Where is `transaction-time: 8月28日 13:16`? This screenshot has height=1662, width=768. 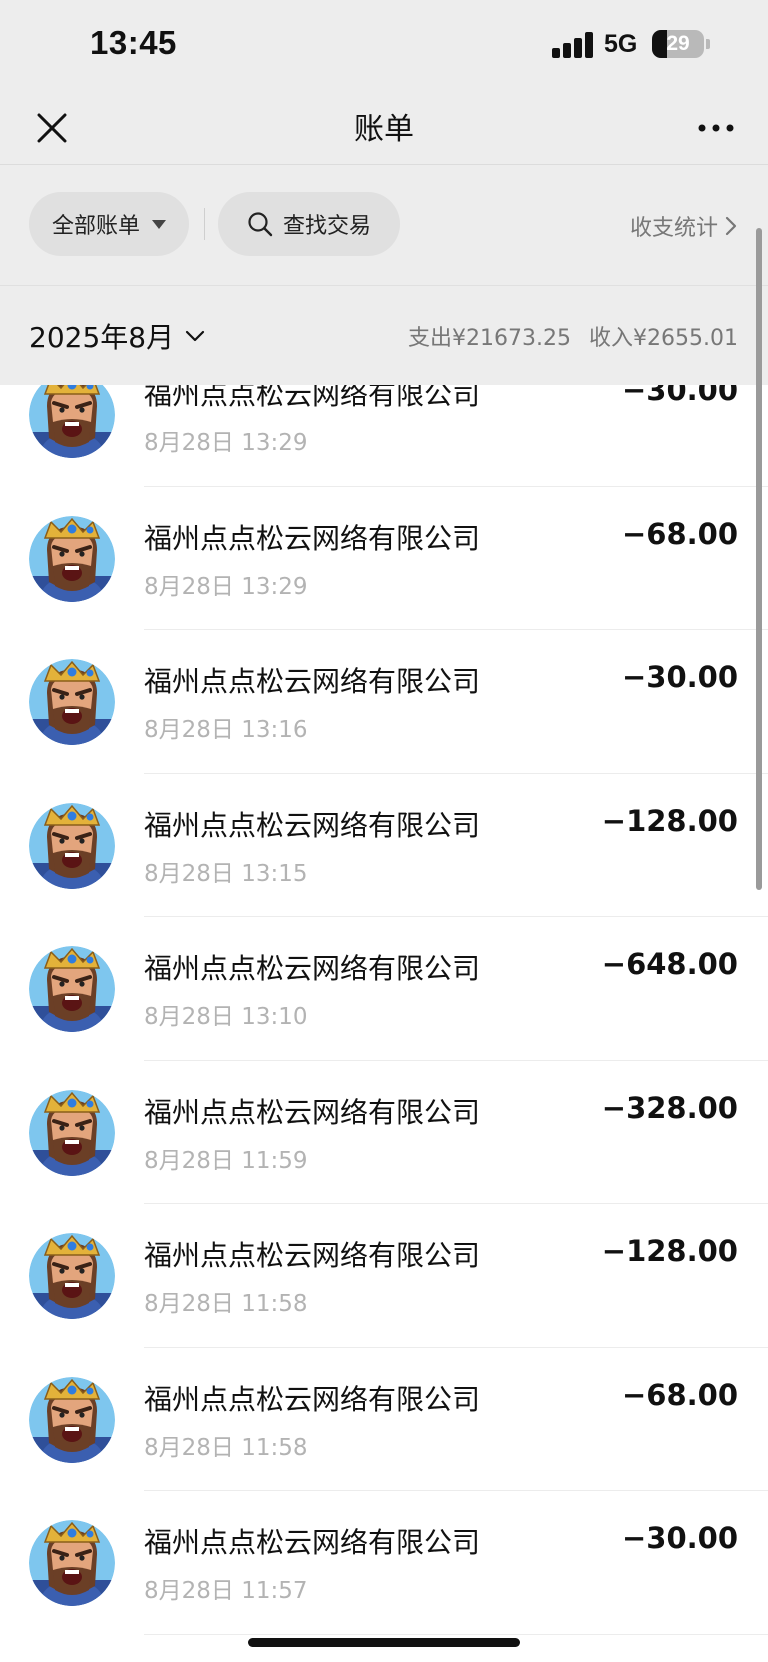 transaction-time: 8月28日 13:16 is located at coordinates (226, 730).